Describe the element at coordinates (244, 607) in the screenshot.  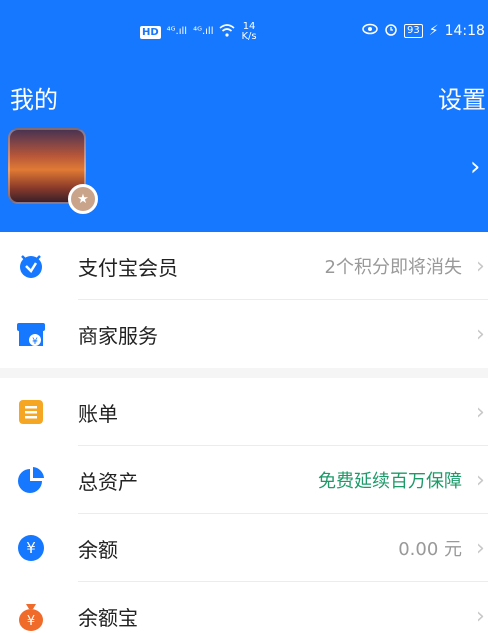
I see `list-item-yuebao: ¥ 余额宝 ›` at that location.